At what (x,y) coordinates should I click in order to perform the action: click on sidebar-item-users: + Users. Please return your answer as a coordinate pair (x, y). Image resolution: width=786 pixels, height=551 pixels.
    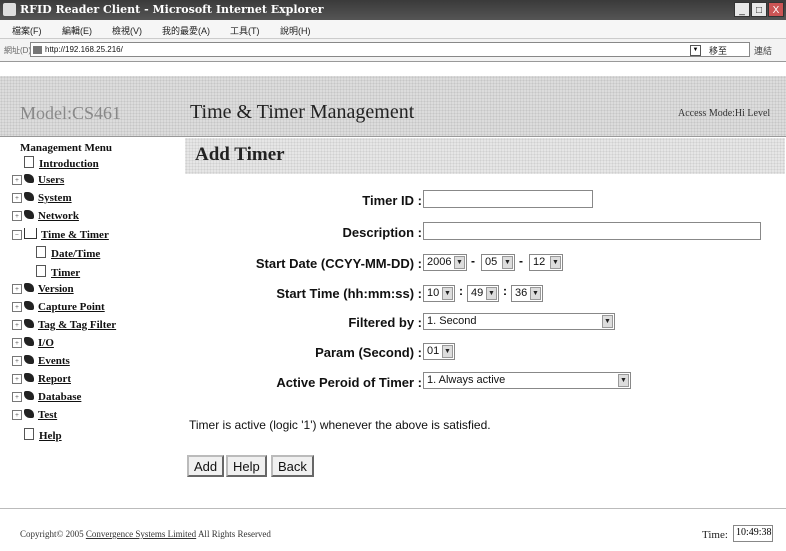
    Looking at the image, I should click on (38, 180).